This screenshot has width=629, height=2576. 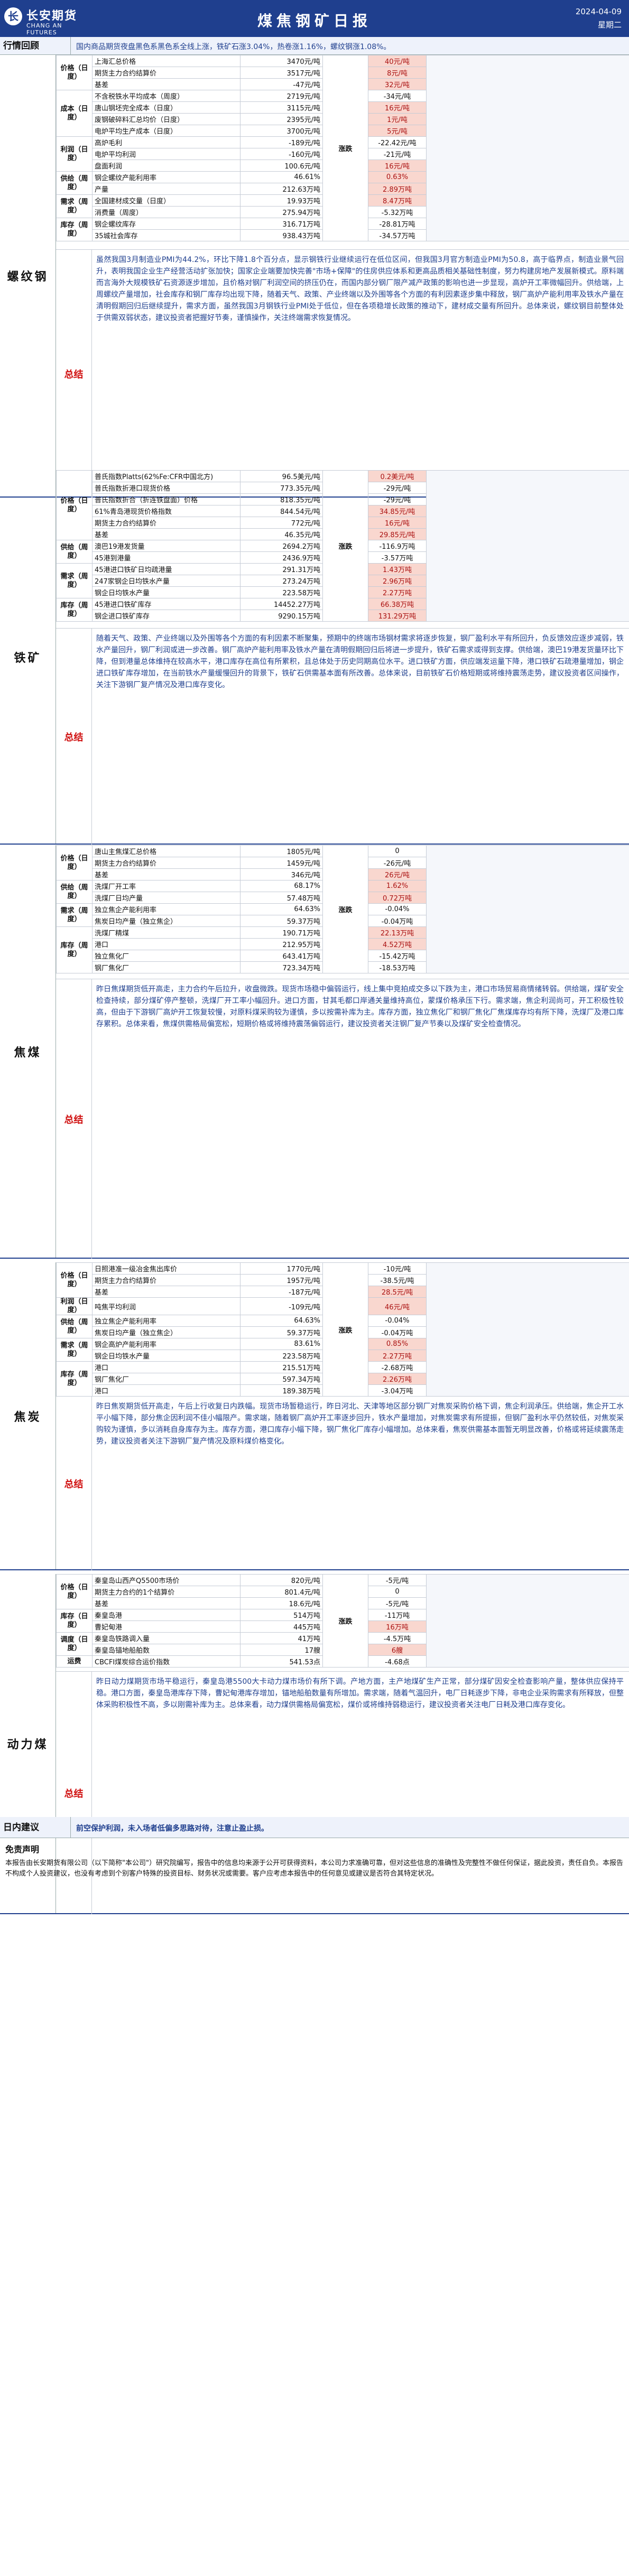 What do you see at coordinates (166, 557) in the screenshot?
I see `indicator-name: 45港到港量` at bounding box center [166, 557].